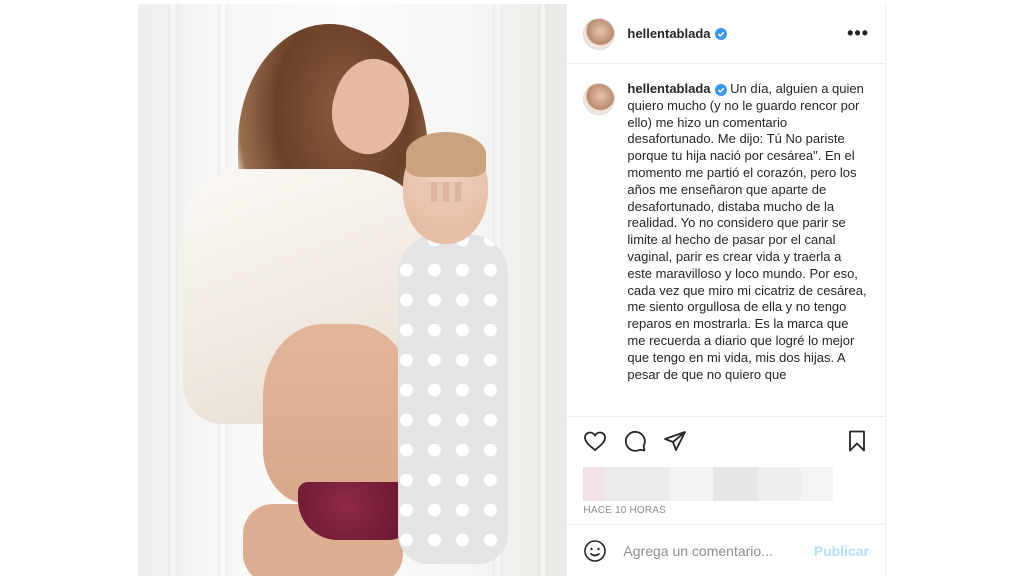 This screenshot has height=576, width=1024. I want to click on caption-username: hellentablada, so click(668, 88).